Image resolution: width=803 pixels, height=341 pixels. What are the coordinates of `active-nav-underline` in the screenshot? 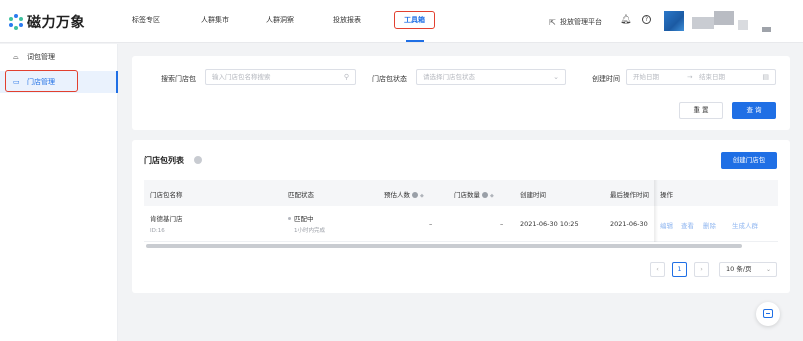 It's located at (415, 41).